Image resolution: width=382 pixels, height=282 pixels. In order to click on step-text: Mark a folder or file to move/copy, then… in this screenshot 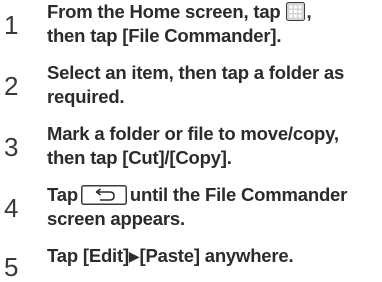, I will do `click(212, 146)`.